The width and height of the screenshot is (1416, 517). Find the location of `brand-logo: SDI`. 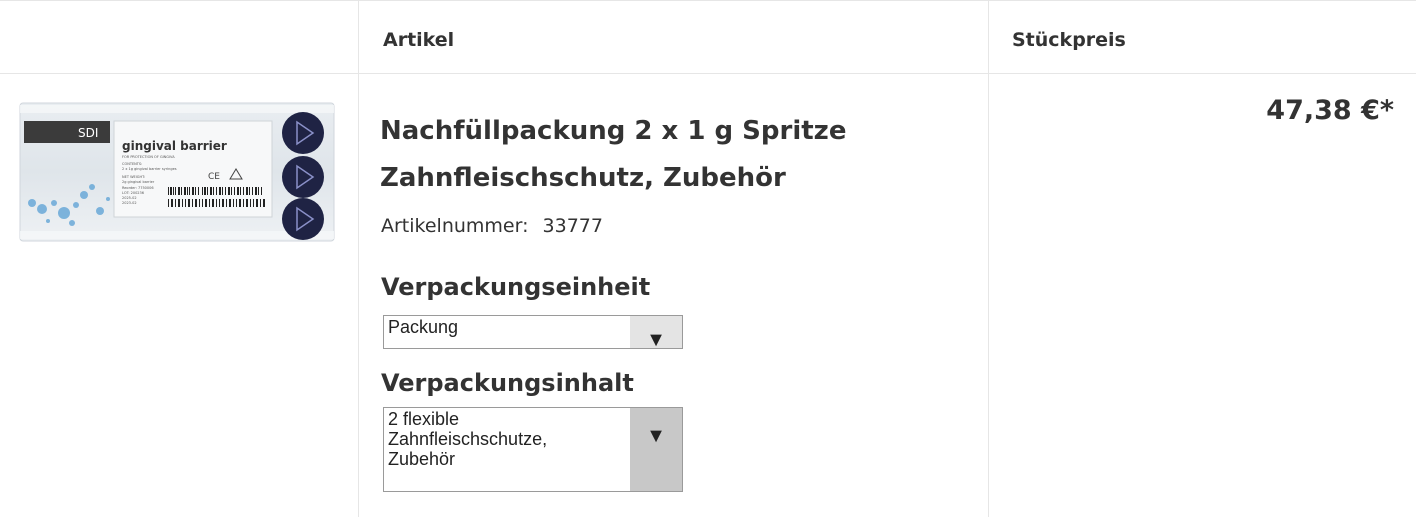

brand-logo: SDI is located at coordinates (88, 133).